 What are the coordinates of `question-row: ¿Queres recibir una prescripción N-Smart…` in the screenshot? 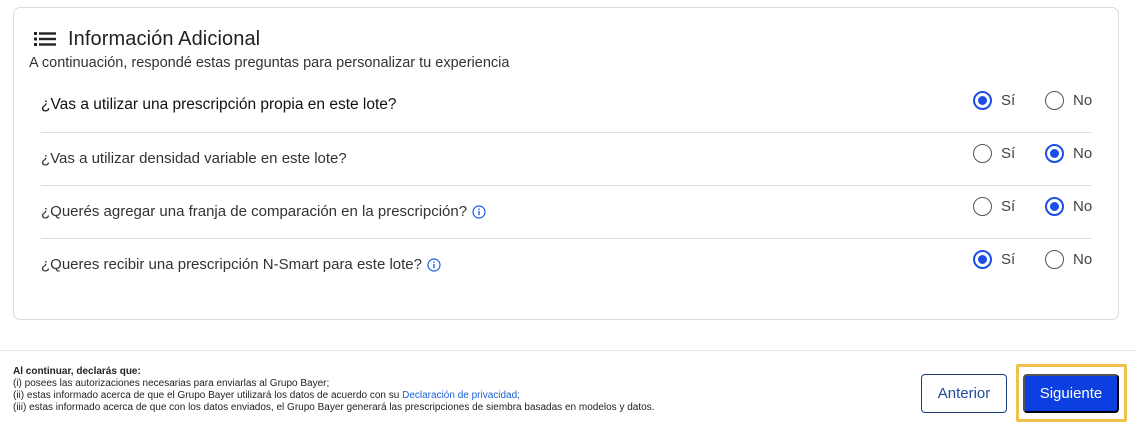 It's located at (566, 265).